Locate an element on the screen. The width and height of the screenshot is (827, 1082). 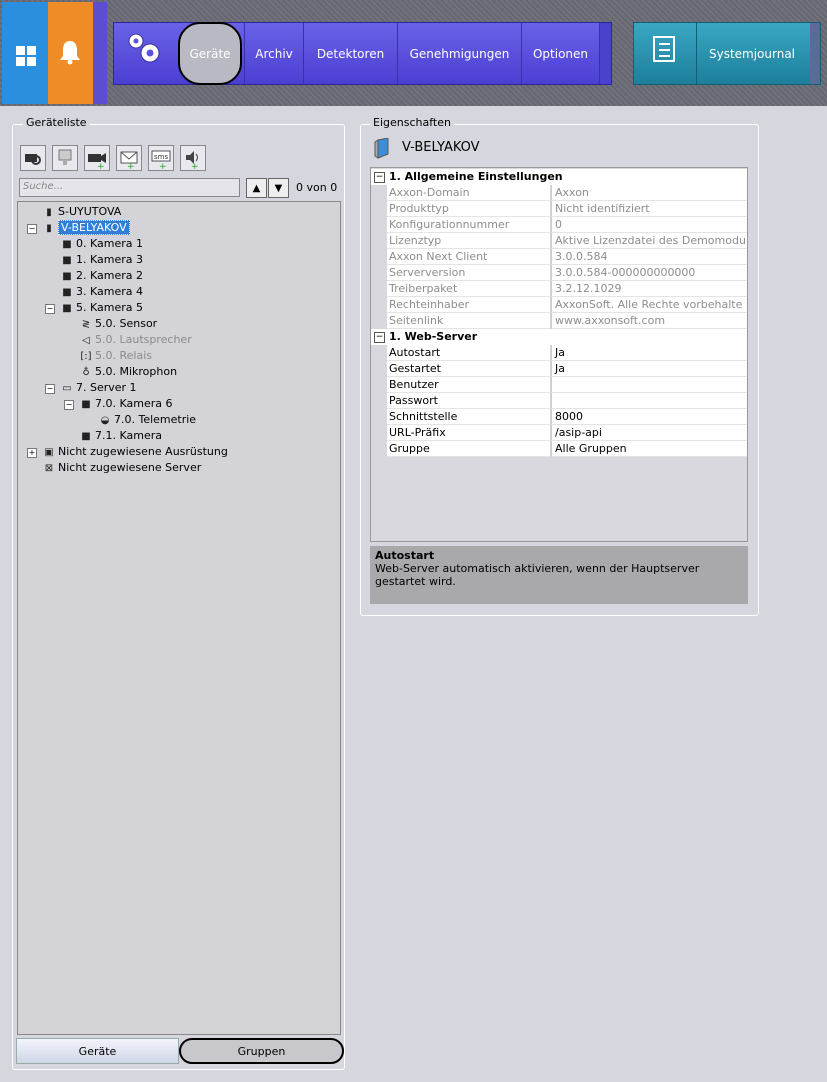
windows-menu-tile is located at coordinates (25, 53).